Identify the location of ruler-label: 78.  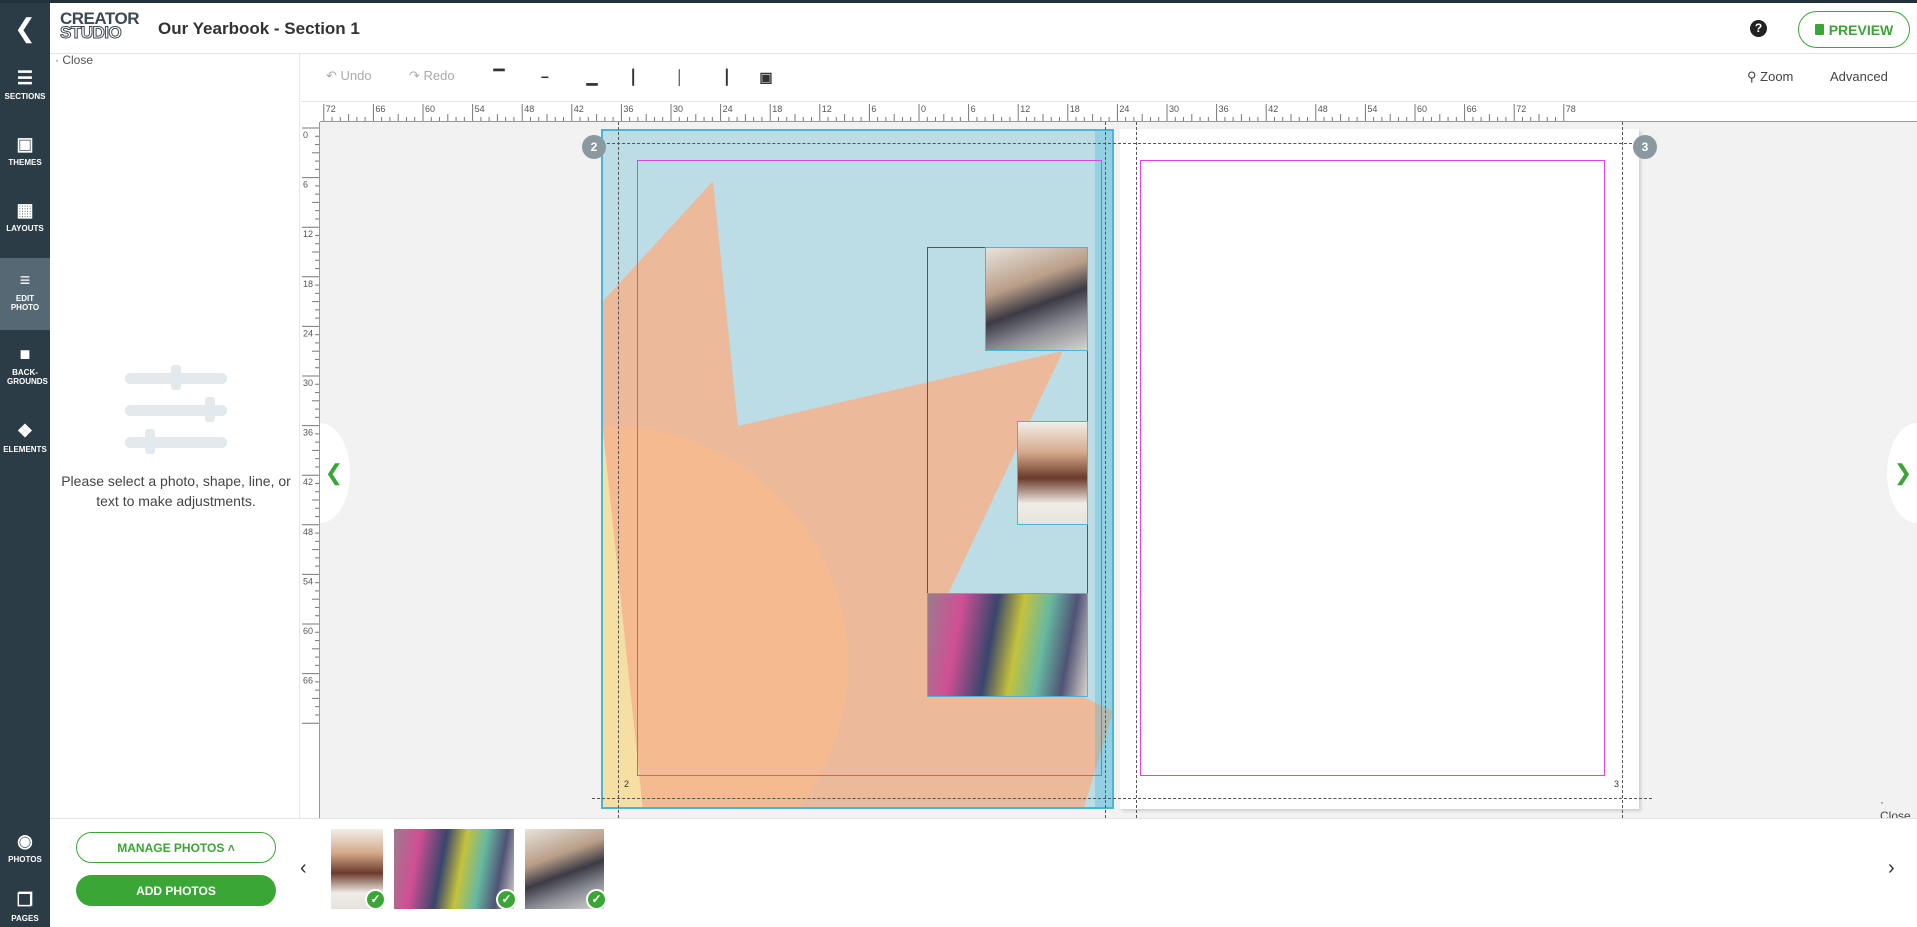
(1571, 109).